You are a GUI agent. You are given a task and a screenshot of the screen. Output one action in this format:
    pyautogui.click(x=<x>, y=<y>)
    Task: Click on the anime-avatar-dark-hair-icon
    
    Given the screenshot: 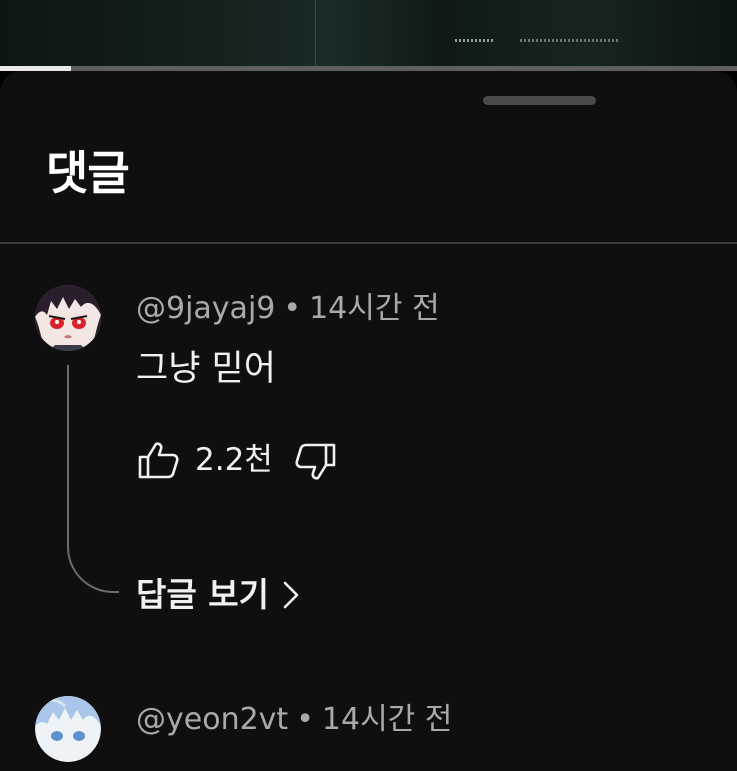 What is the action you would take?
    pyautogui.click(x=68, y=318)
    